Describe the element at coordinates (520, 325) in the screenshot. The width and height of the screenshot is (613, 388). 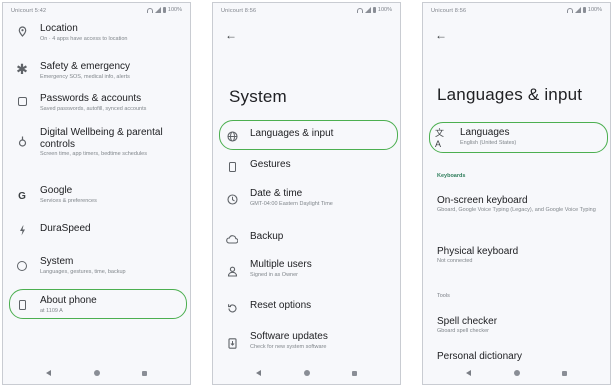
I see `spell-checker-item: Spell checker Gboard spell checker` at that location.